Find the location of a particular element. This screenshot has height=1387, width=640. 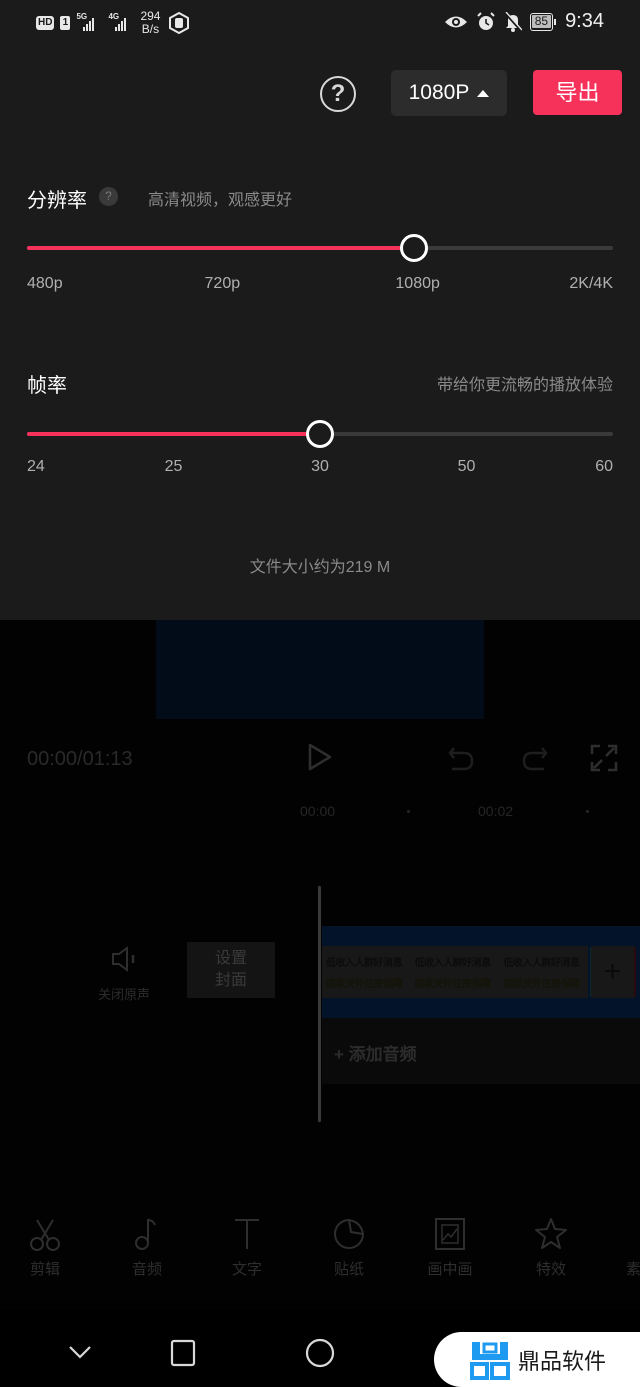

signal-5g-icon: 5G is located at coordinates (87, 21).